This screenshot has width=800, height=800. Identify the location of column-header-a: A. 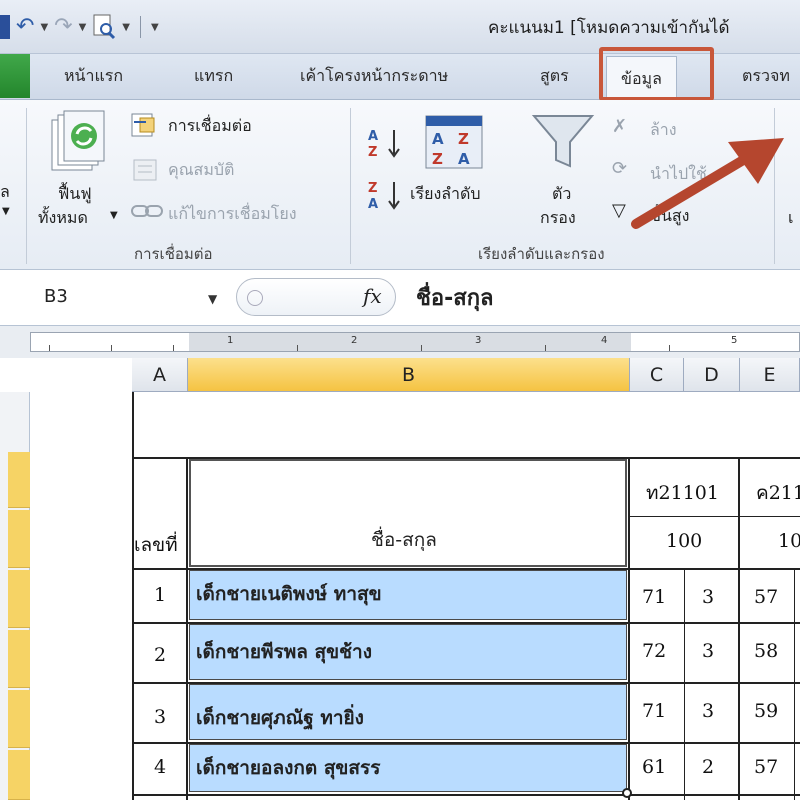
(160, 375).